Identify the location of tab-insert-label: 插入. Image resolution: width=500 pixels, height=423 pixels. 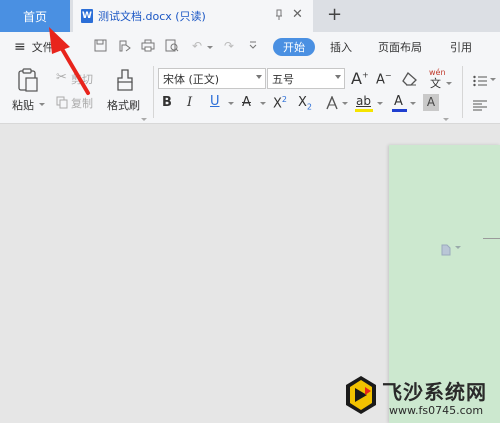
(341, 47).